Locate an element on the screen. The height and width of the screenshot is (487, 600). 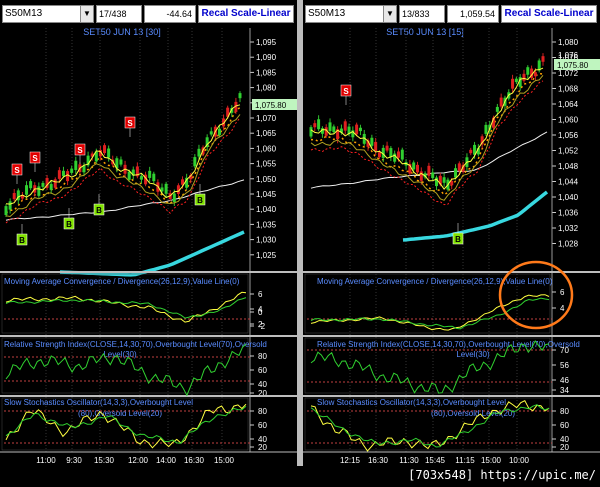
price-tick-label: 1,050 is located at coordinates (266, 179).